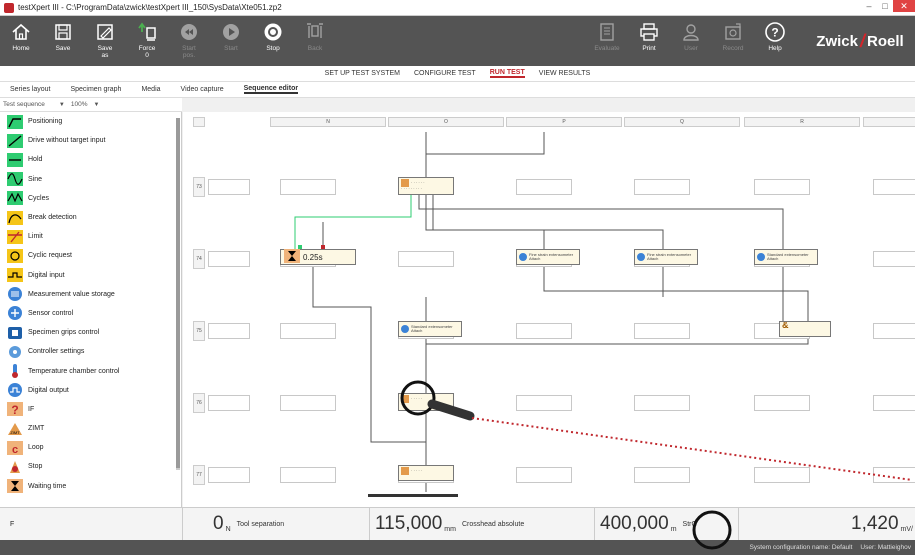  I want to click on record-button: Record, so click(733, 41).